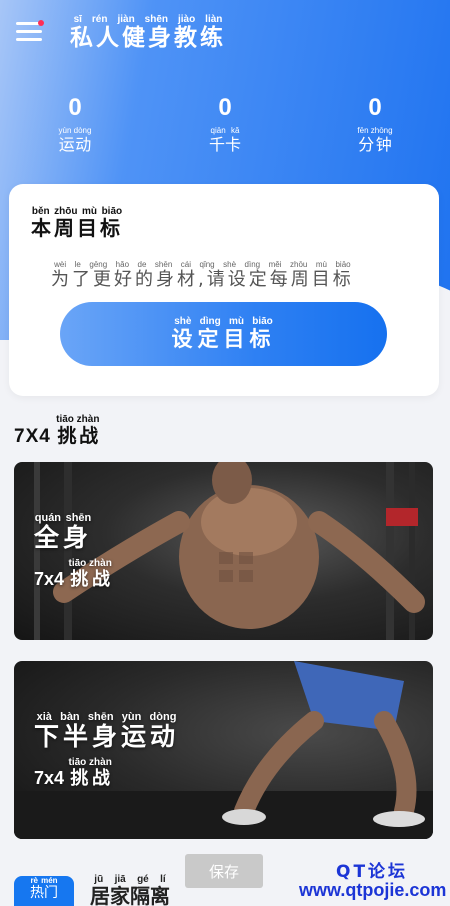 This screenshot has height=906, width=450. Describe the element at coordinates (77, 211) in the screenshot. I see `goal-title-pinyin: běn zhōu mù biāo` at that location.